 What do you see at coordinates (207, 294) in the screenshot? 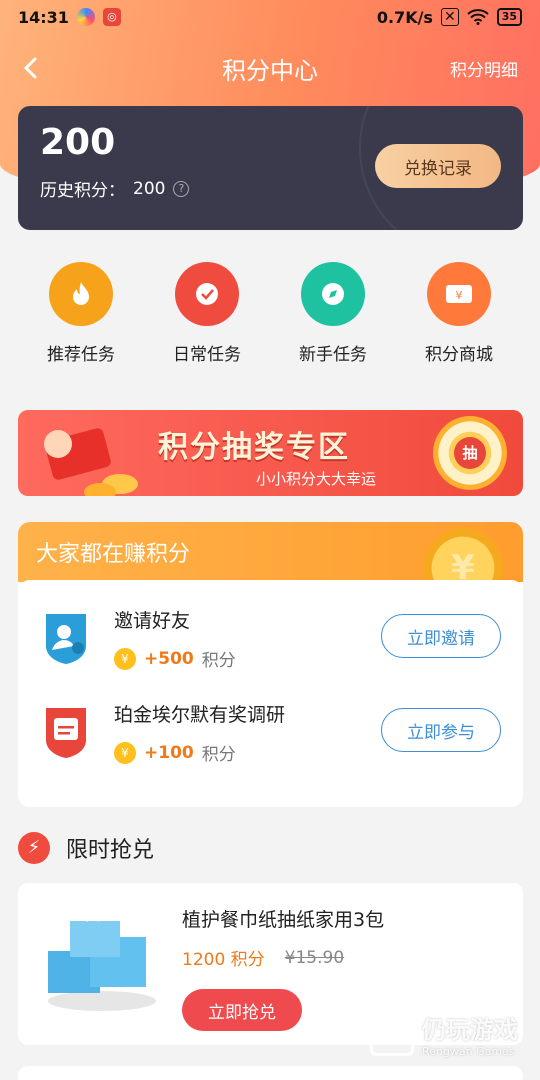
I see `check-icon` at bounding box center [207, 294].